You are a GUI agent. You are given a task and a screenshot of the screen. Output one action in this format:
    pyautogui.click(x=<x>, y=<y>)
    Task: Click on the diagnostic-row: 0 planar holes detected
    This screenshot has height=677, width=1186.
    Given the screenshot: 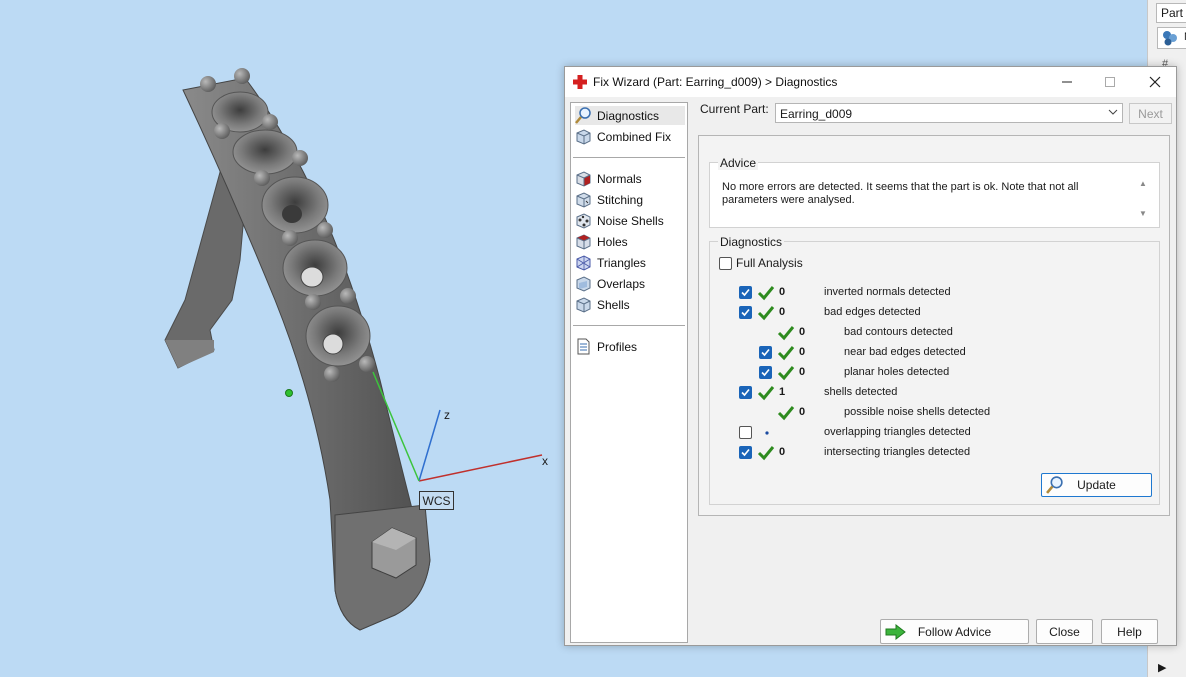 What is the action you would take?
    pyautogui.click(x=930, y=373)
    